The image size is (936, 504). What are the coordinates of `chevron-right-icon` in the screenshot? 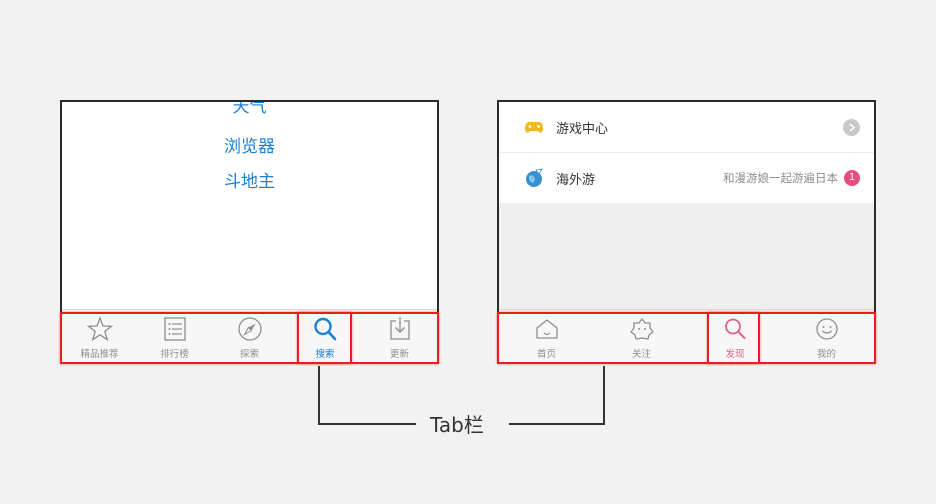 It's located at (851, 127).